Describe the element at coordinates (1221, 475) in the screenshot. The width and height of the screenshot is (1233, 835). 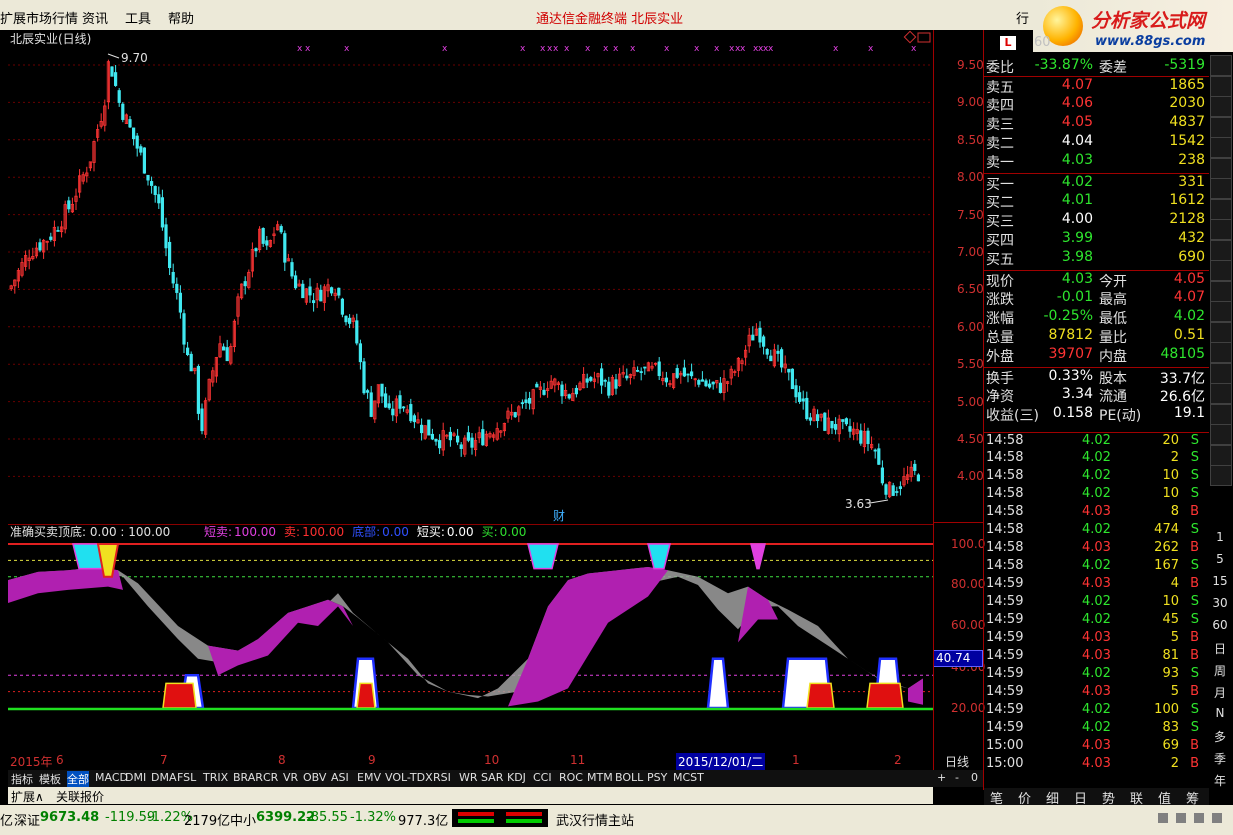
I see `layout-icon` at that location.